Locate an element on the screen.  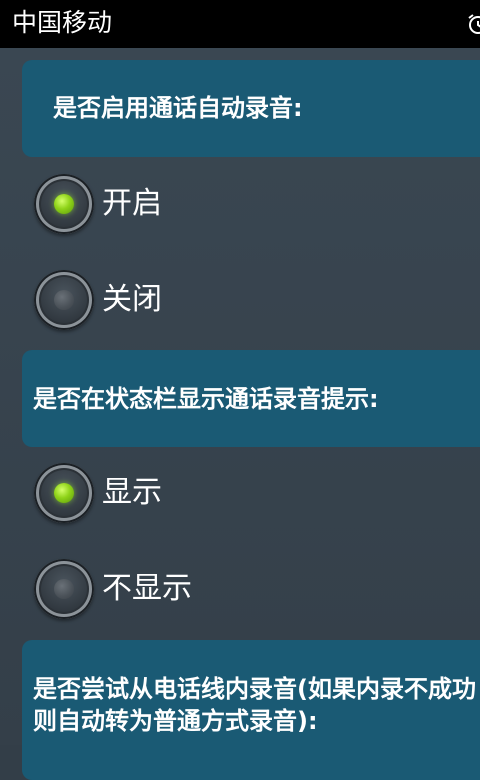
radio-option-show: 显示 is located at coordinates (254, 493).